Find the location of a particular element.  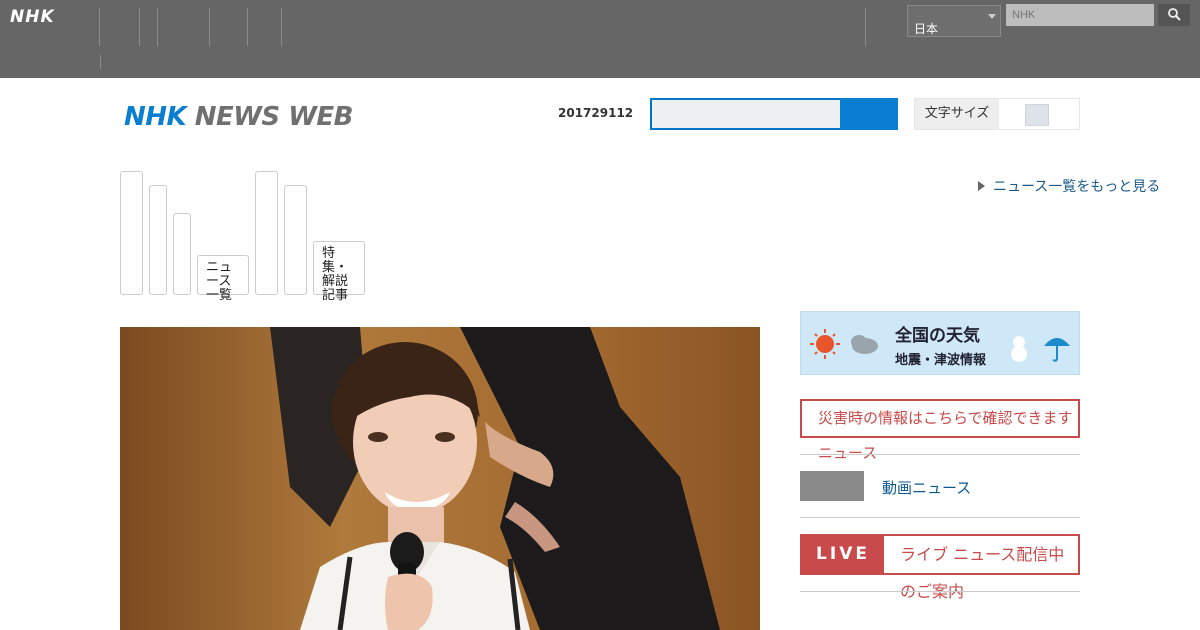

more-news-link: ニュース一覧をもっと見る is located at coordinates (1069, 186).